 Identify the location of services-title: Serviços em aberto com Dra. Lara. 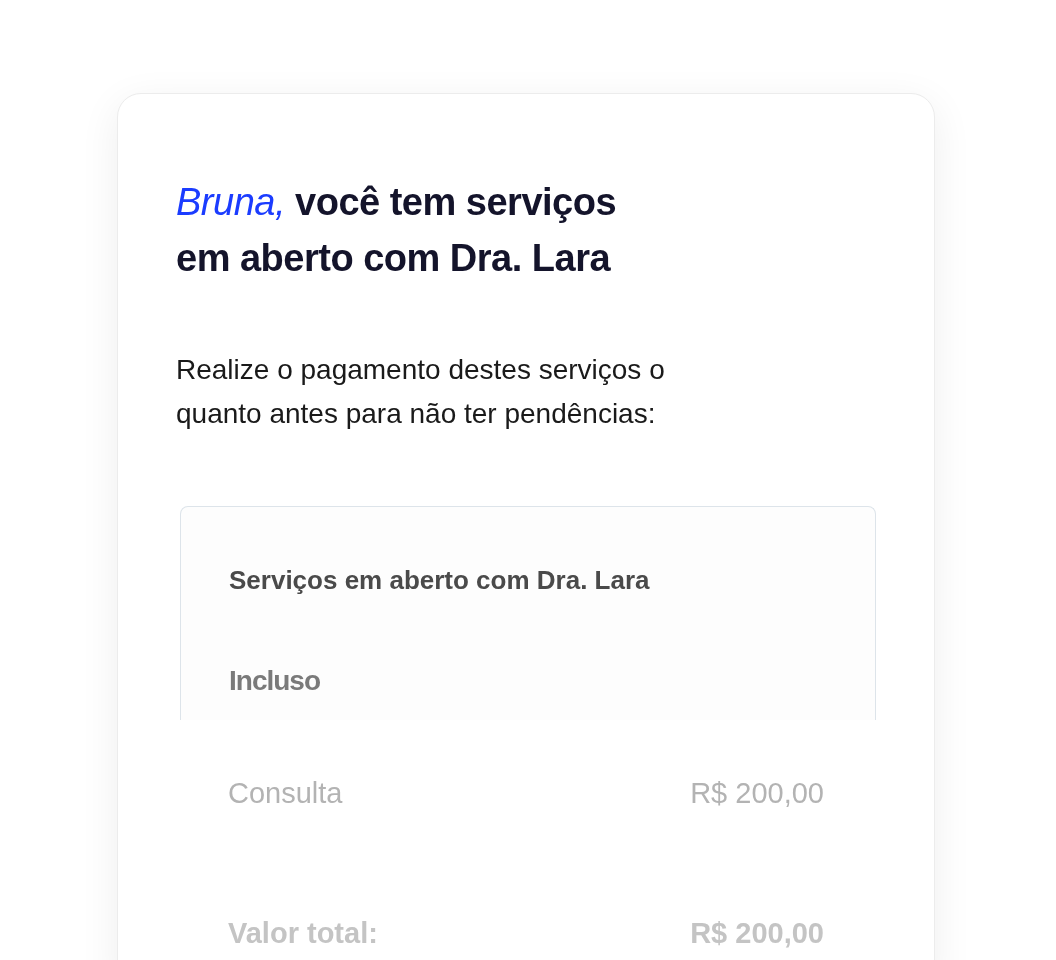
(440, 580).